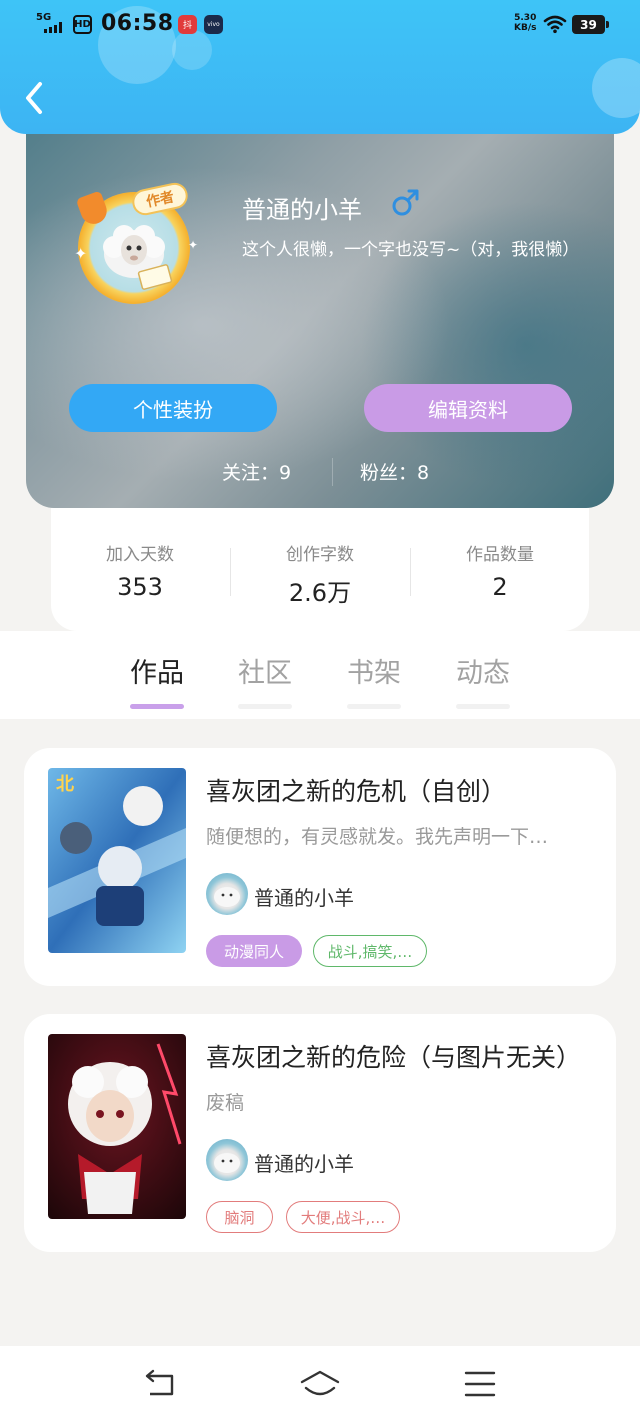  Describe the element at coordinates (500, 587) in the screenshot. I see `stat-value: 2` at that location.